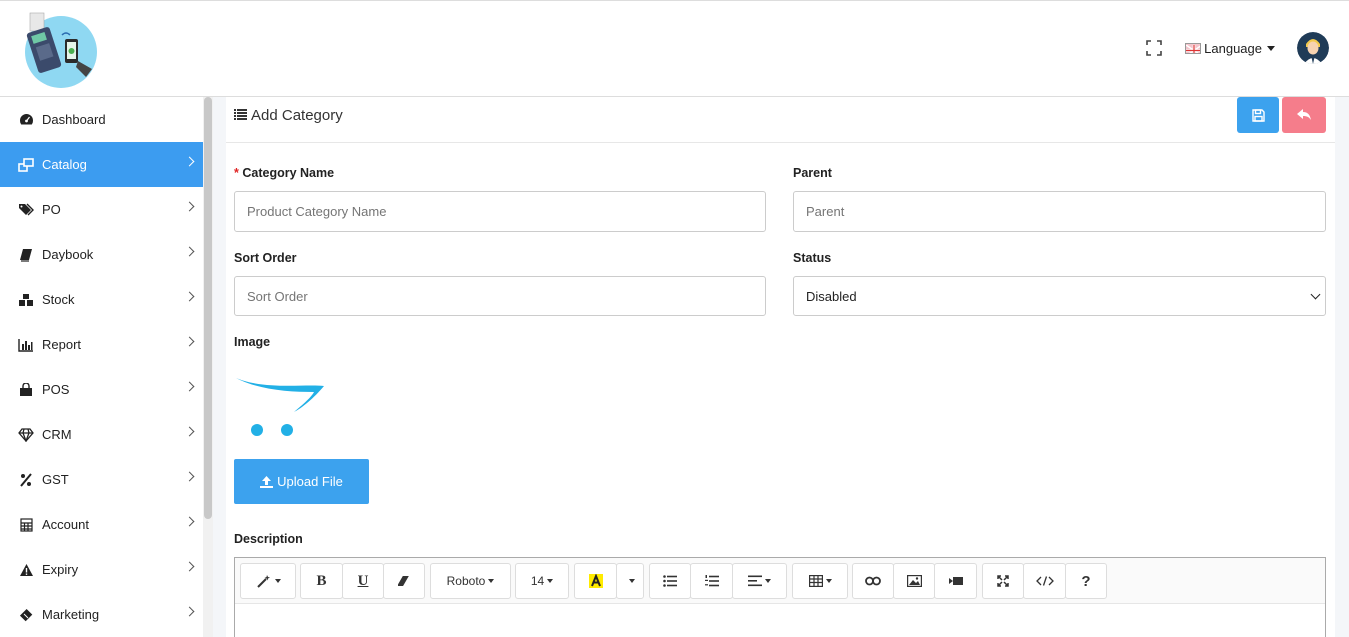 The width and height of the screenshot is (1349, 637). I want to click on sidebar-item-stock: Stock, so click(101, 299).